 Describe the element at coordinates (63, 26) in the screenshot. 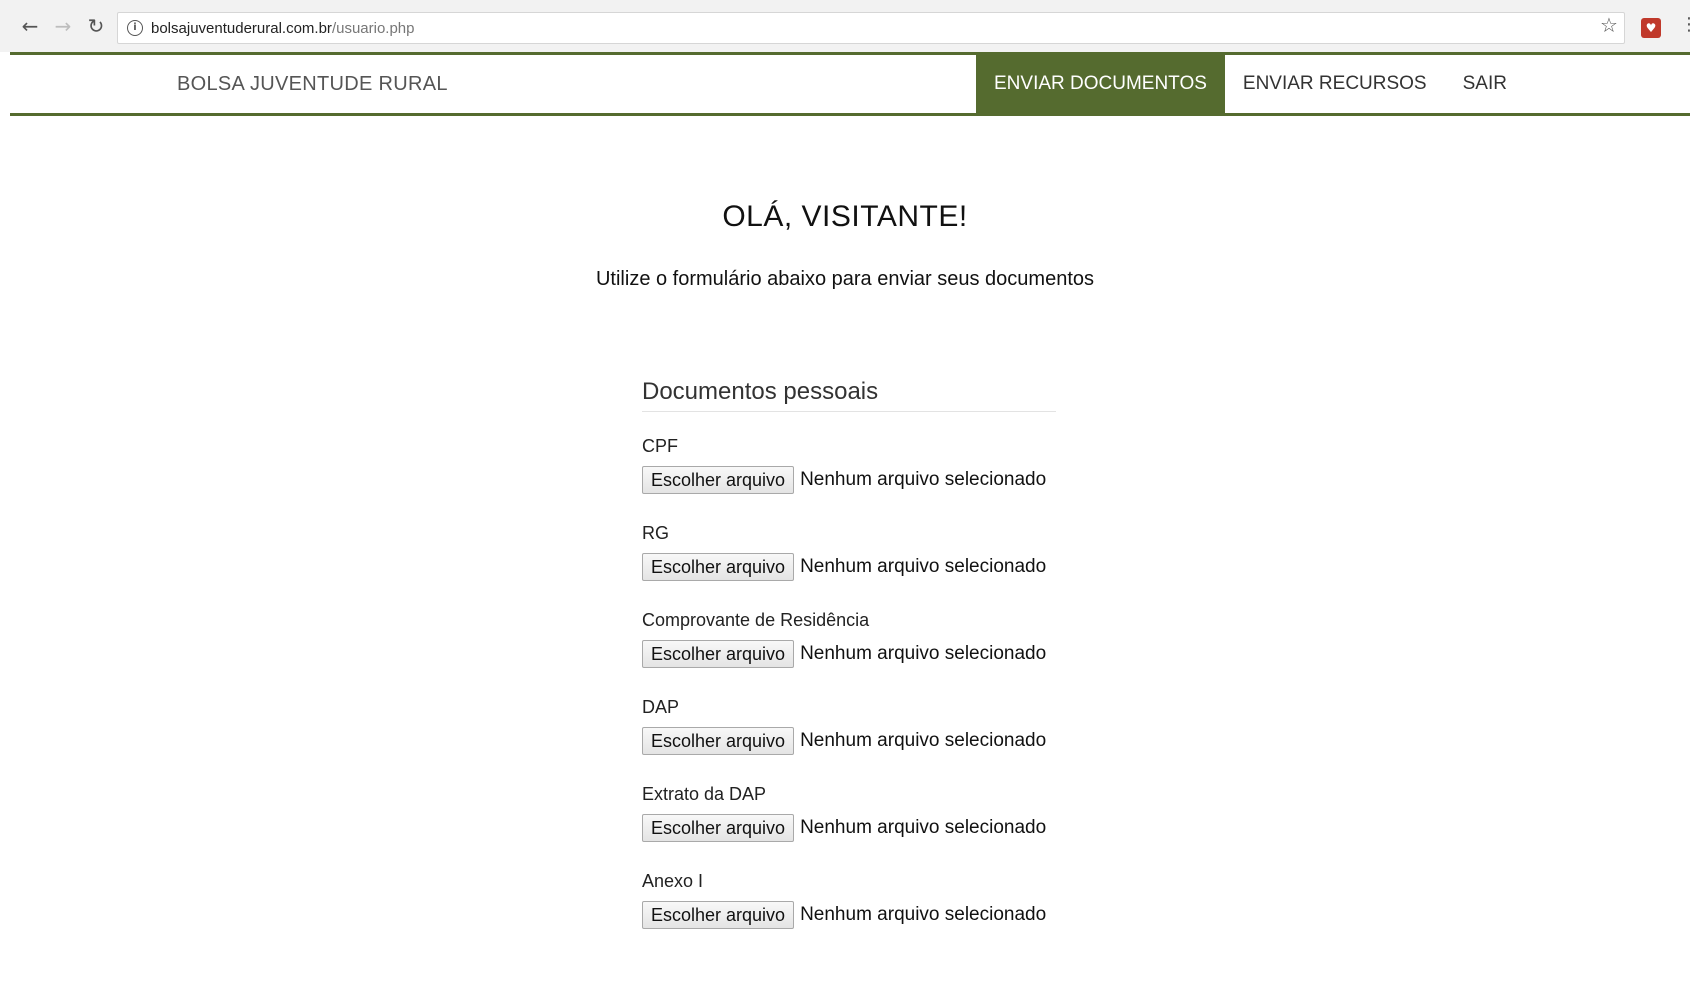

I see `forward-arrow-icon: →` at that location.